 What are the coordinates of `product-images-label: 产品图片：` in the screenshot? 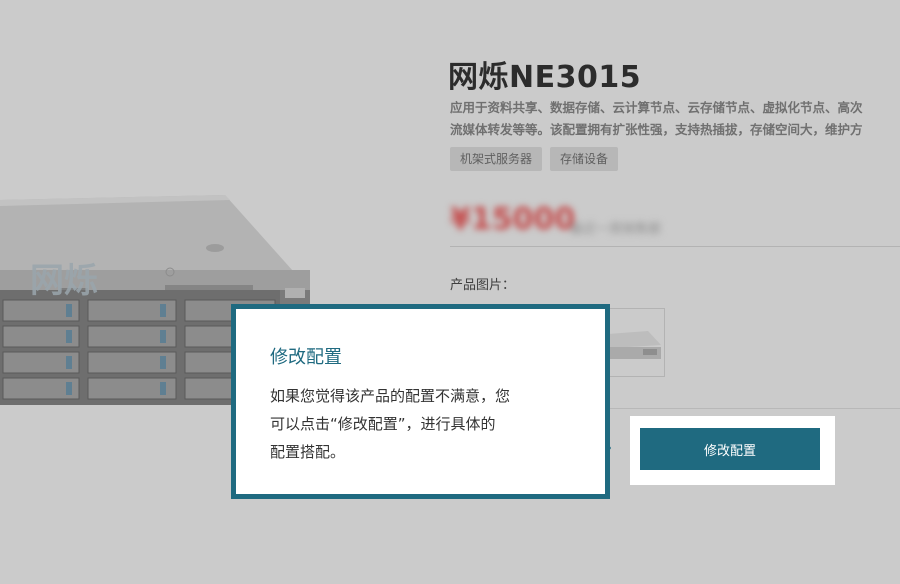 It's located at (483, 285).